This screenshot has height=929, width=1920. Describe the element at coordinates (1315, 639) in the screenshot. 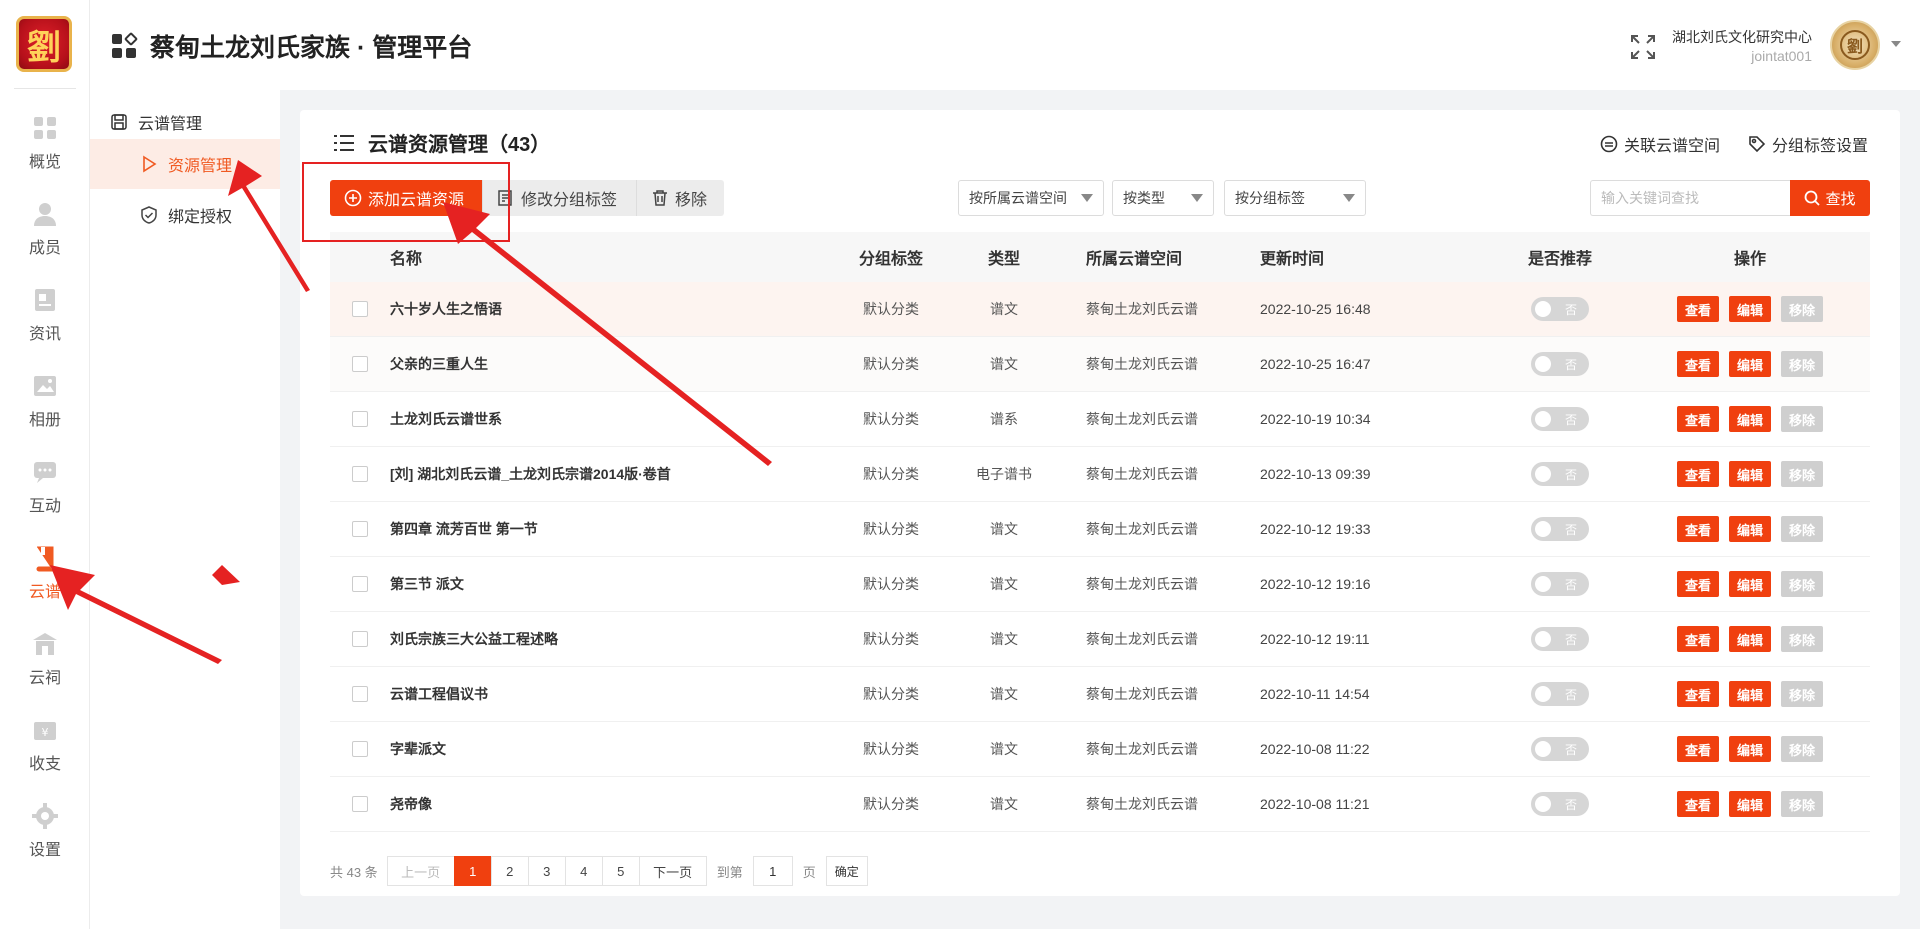

I see `cell-time: 2022-10-12 19:11` at that location.